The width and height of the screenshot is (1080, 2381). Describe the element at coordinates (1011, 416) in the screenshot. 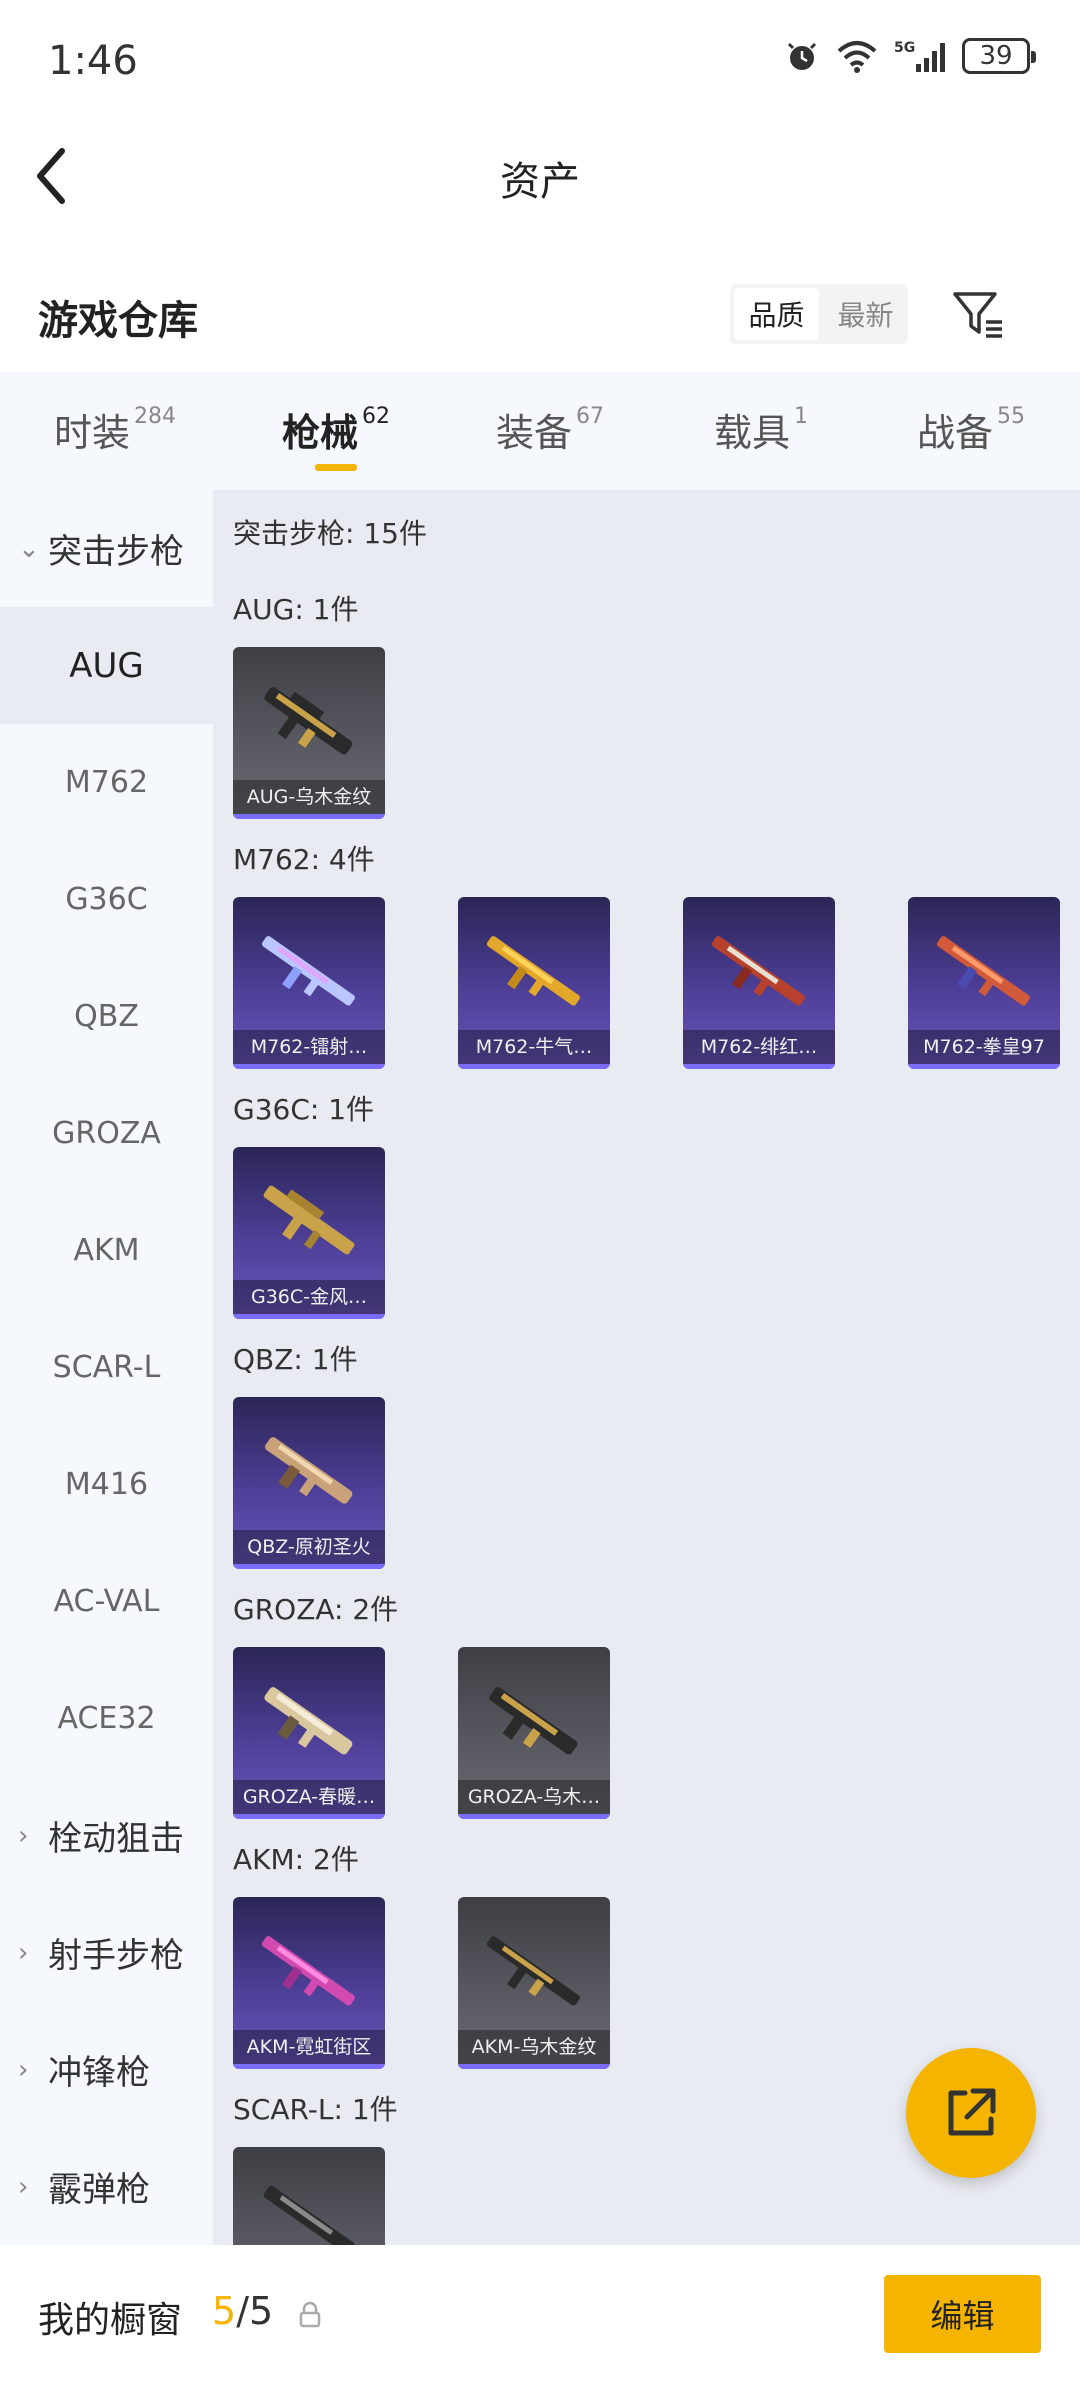

I see `tab-supplies-count: 55` at that location.